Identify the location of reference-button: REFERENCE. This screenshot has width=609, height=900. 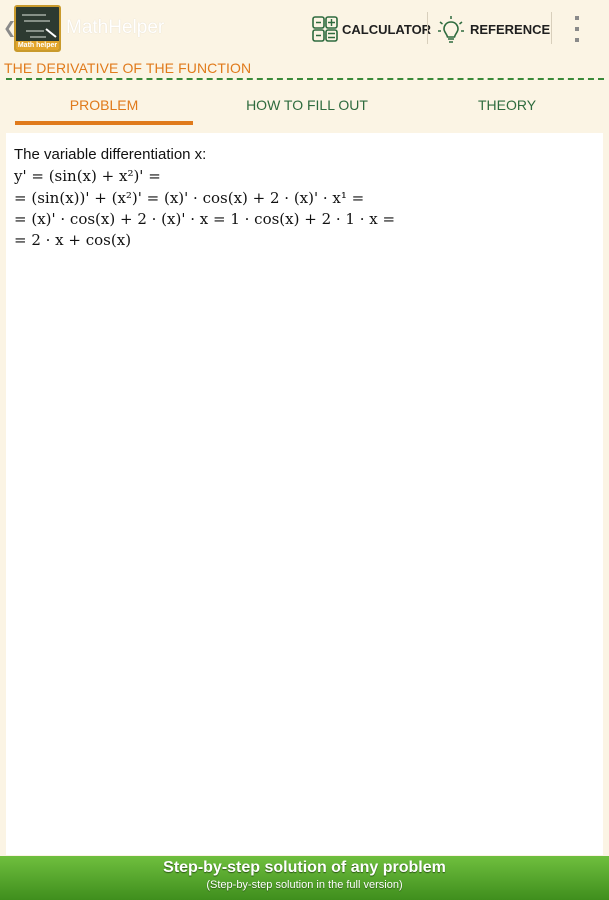
(493, 29).